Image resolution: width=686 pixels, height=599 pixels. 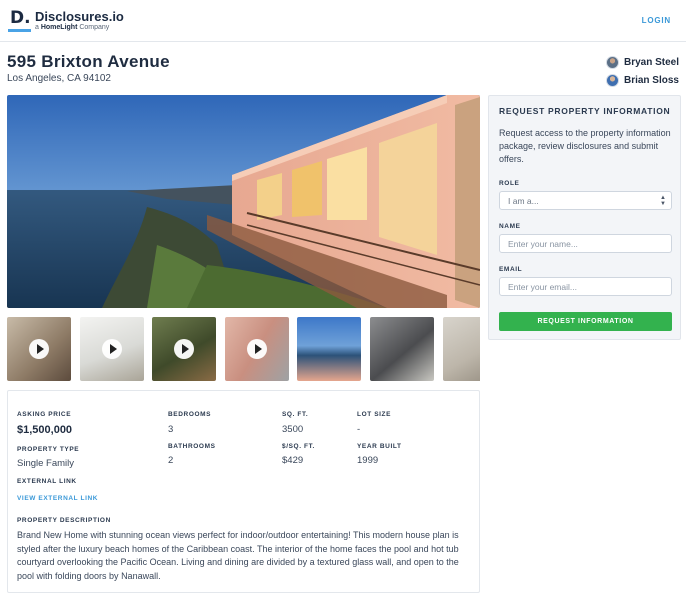 What do you see at coordinates (171, 460) in the screenshot?
I see `bathrooms-value: 2` at bounding box center [171, 460].